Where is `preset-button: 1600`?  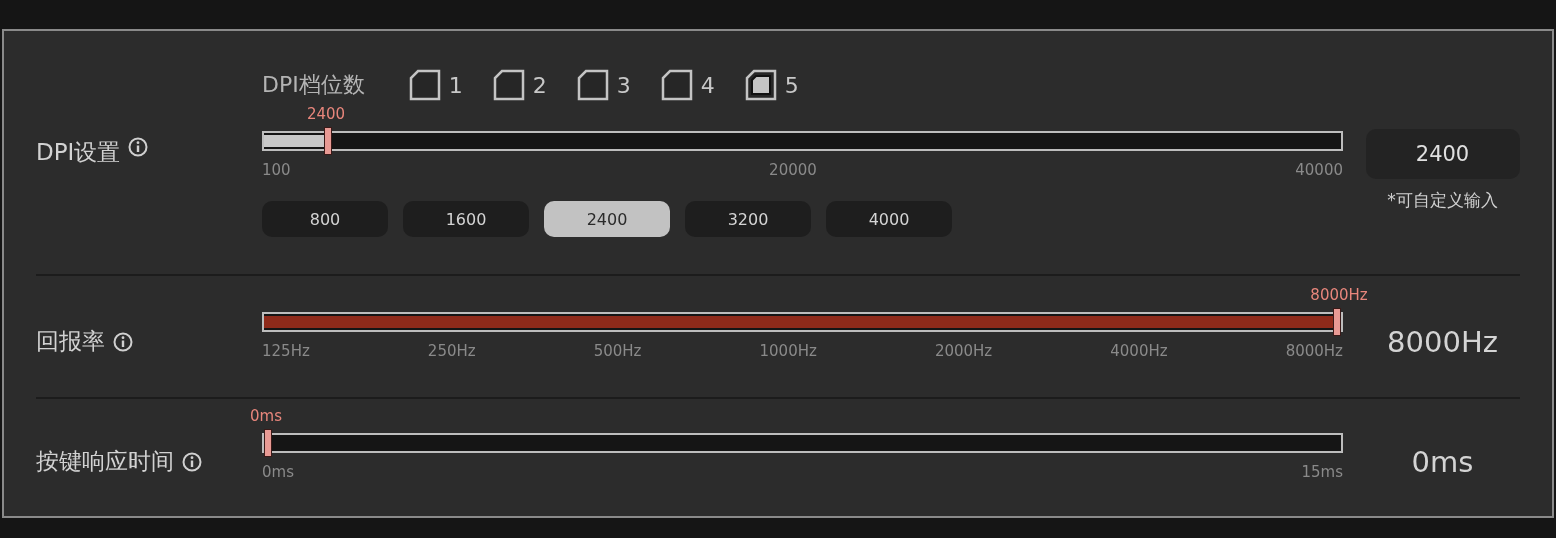
preset-button: 1600 is located at coordinates (466, 219).